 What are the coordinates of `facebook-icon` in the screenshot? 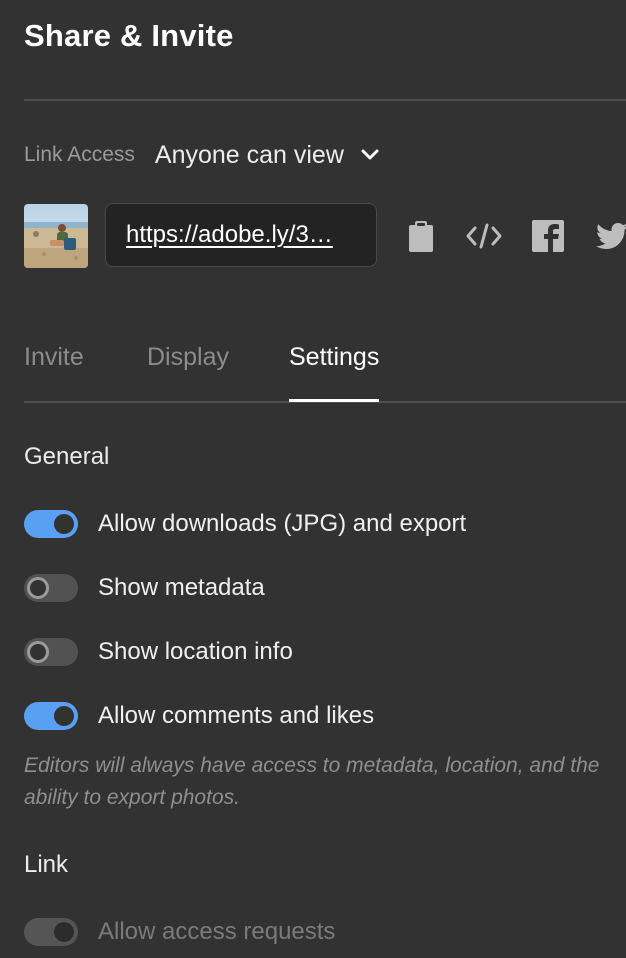 It's located at (548, 236).